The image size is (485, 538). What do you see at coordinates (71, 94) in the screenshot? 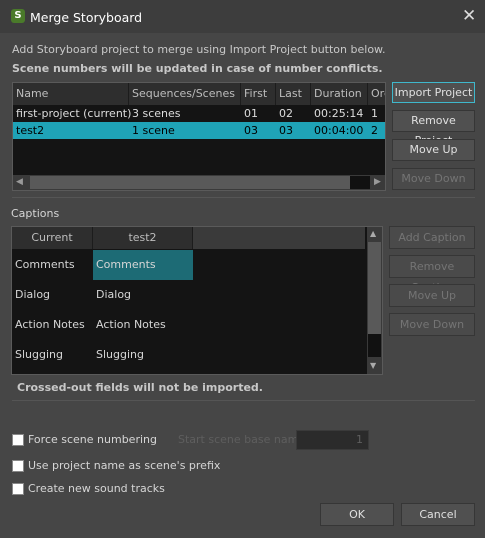
I see `col-name: Name` at bounding box center [71, 94].